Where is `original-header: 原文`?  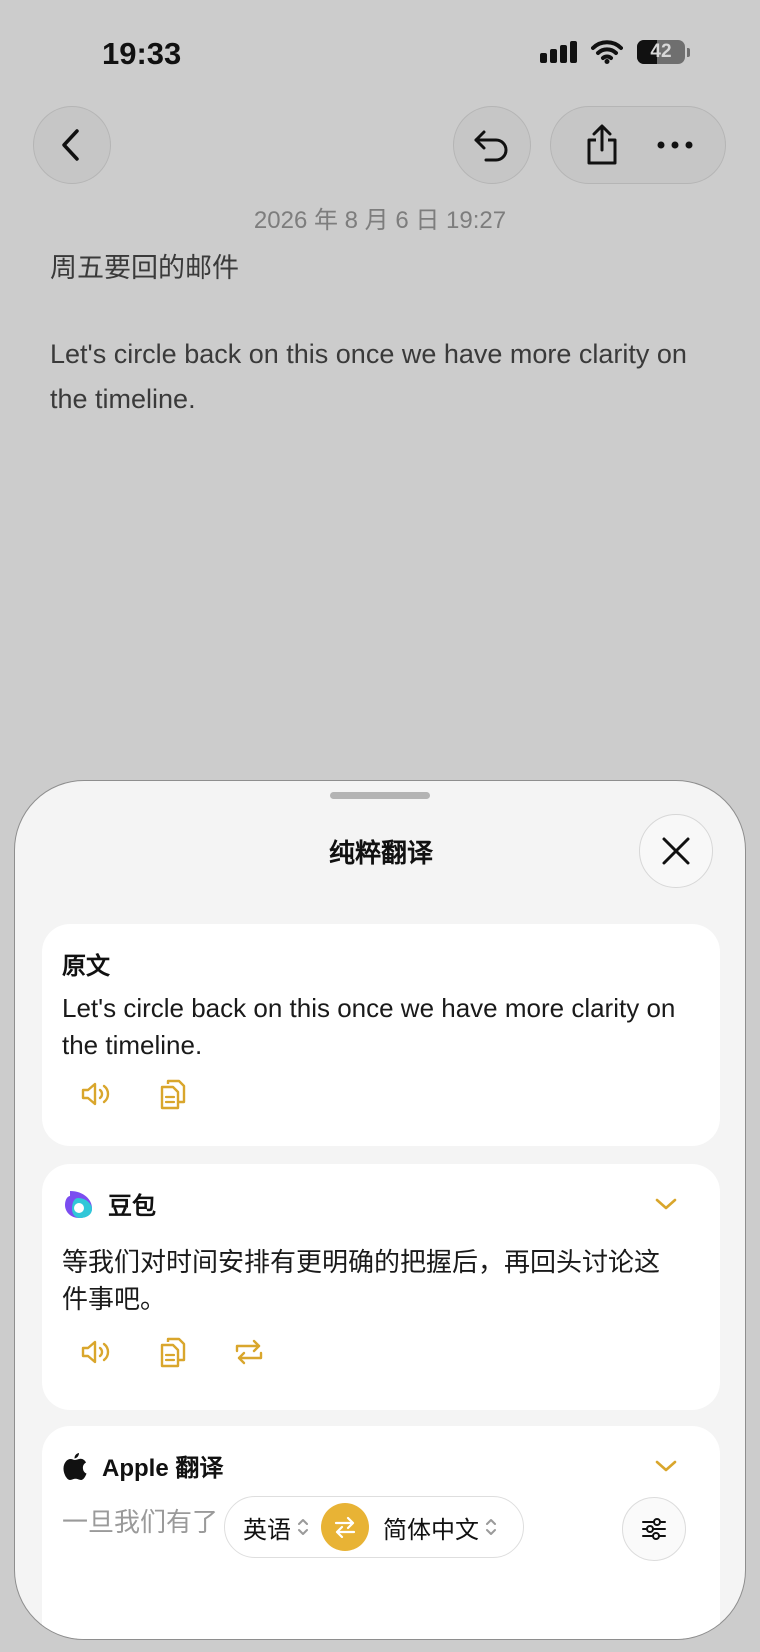
original-header: 原文 is located at coordinates (86, 963).